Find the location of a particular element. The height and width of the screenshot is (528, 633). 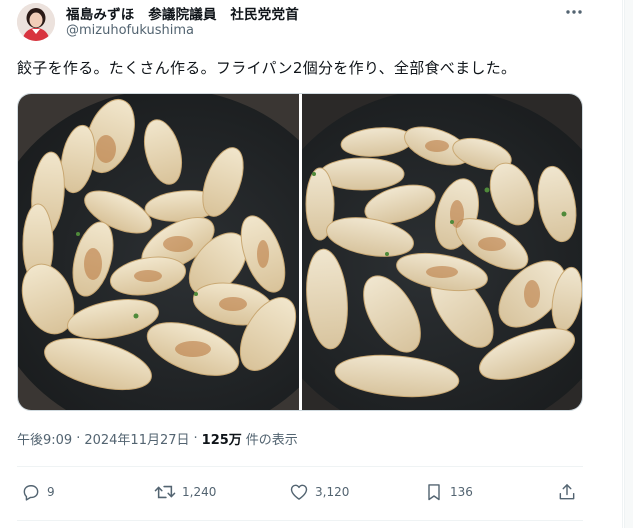

repost-count: 1,240 is located at coordinates (199, 492).